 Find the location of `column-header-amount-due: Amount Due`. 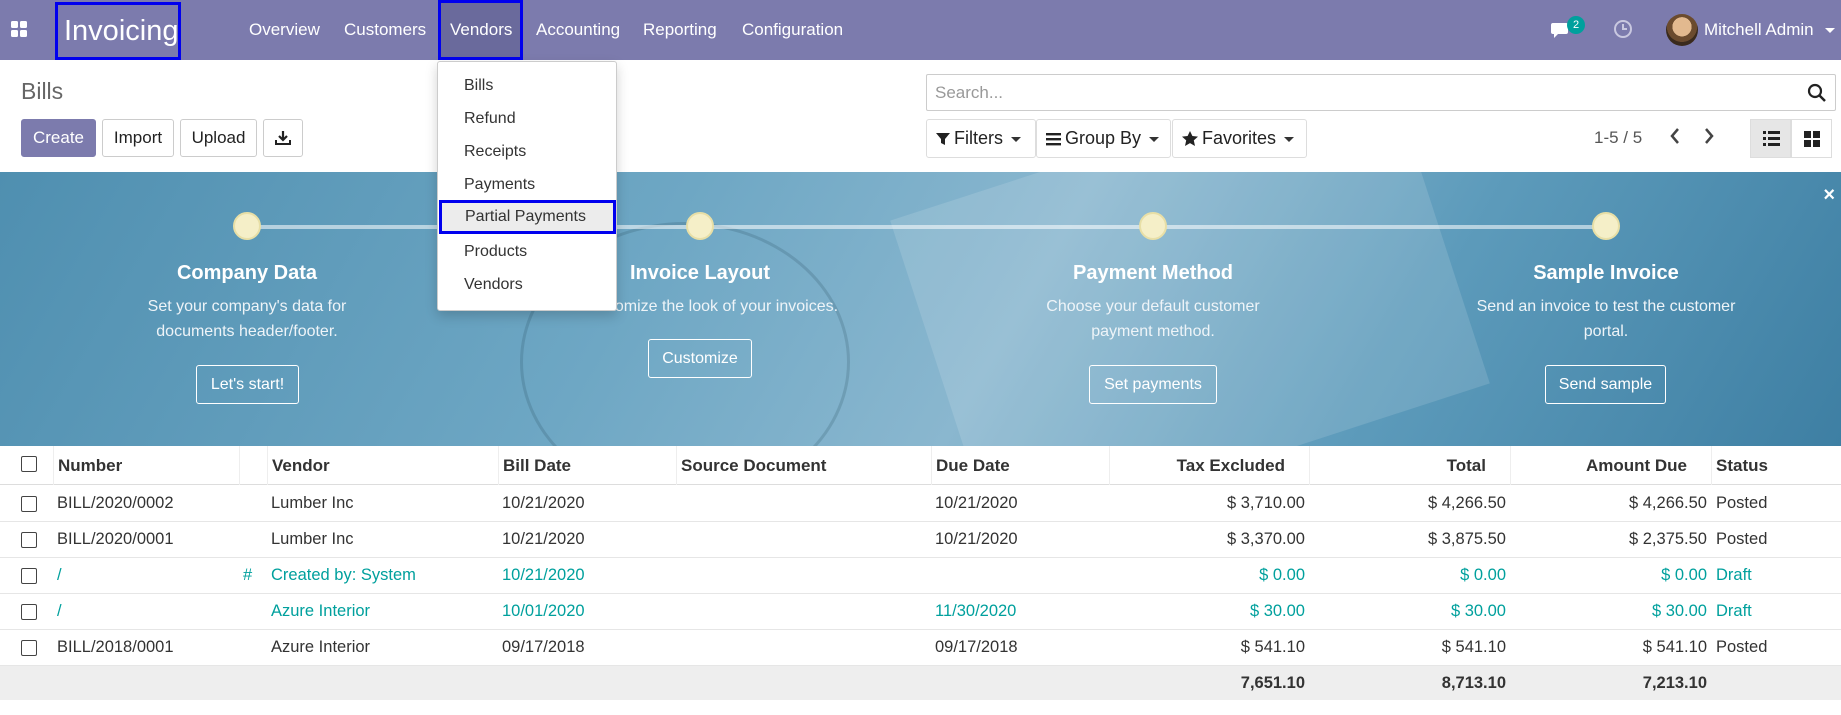

column-header-amount-due: Amount Due is located at coordinates (1610, 465).